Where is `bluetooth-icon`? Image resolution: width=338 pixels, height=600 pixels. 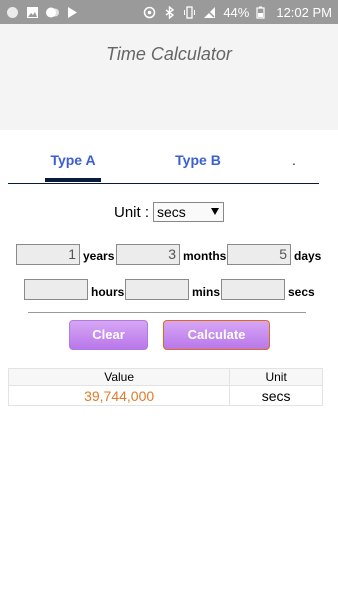
bluetooth-icon is located at coordinates (169, 12).